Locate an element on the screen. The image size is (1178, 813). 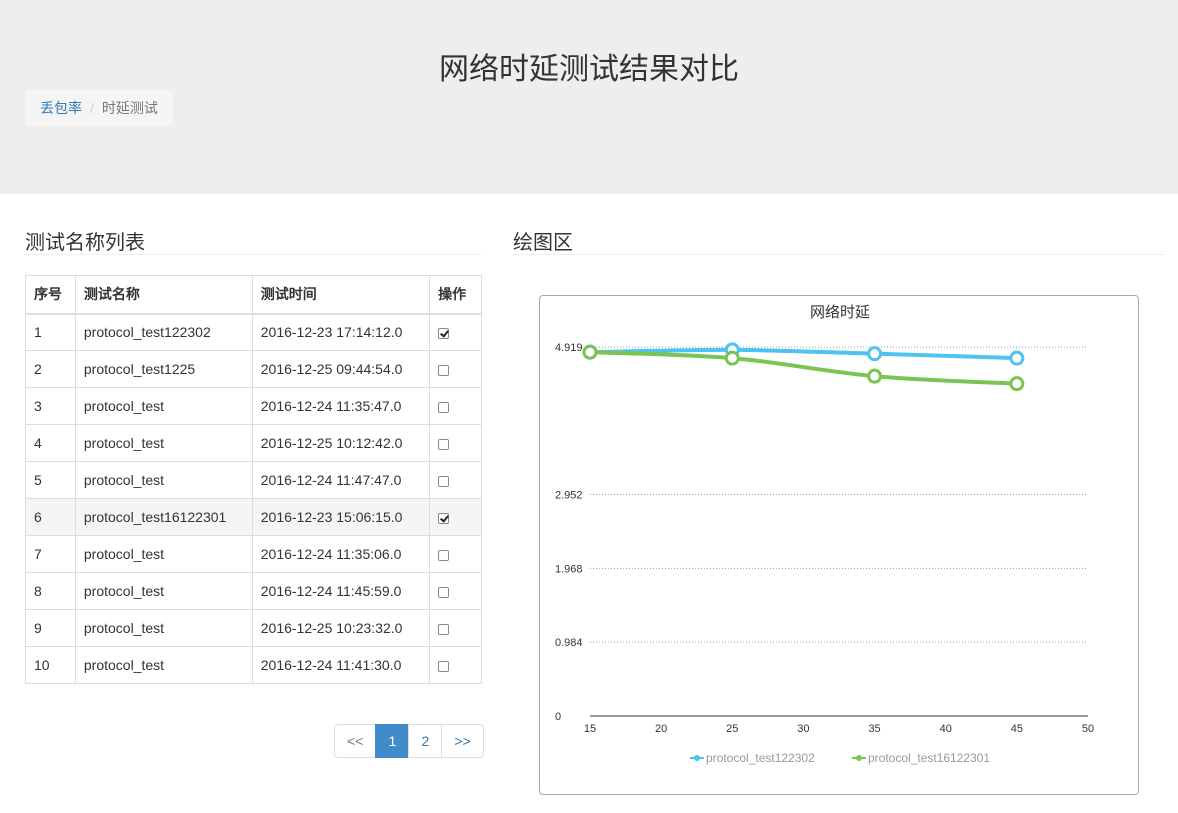
row-test-time: 2016-12-23 15:06:15.0 is located at coordinates (341, 517).